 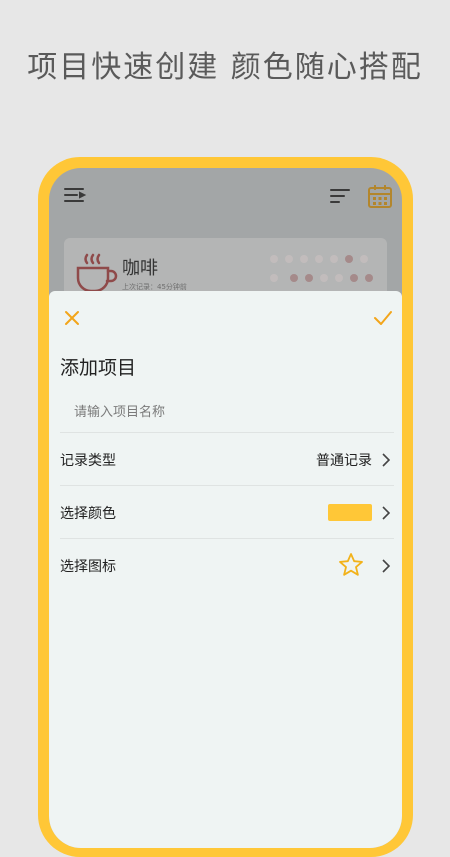 I want to click on close-icon, so click(x=72, y=320).